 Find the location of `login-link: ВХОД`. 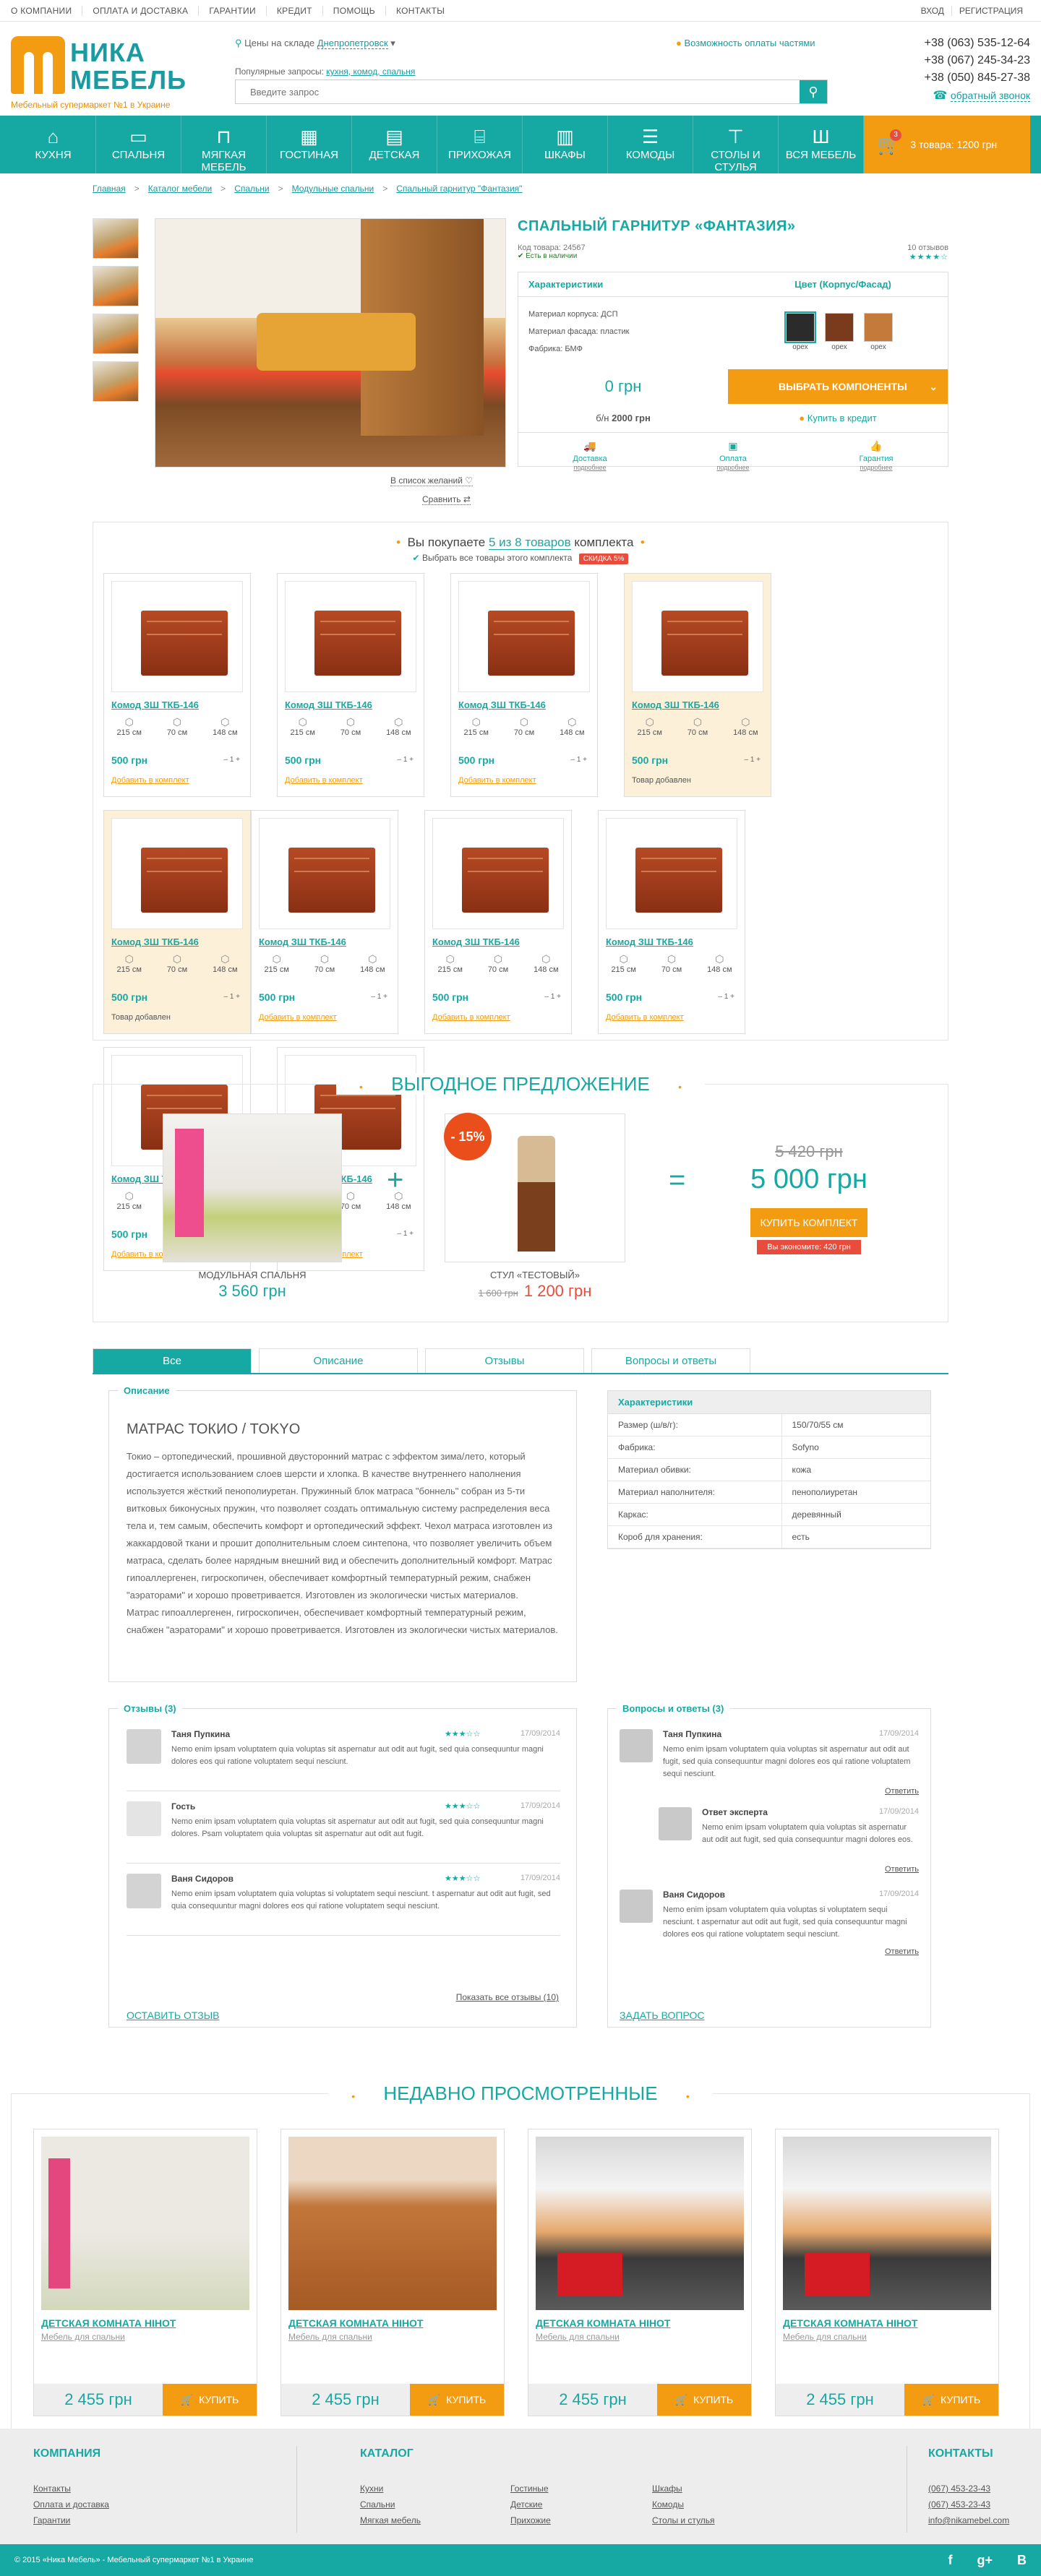

login-link: ВХОД is located at coordinates (932, 11).